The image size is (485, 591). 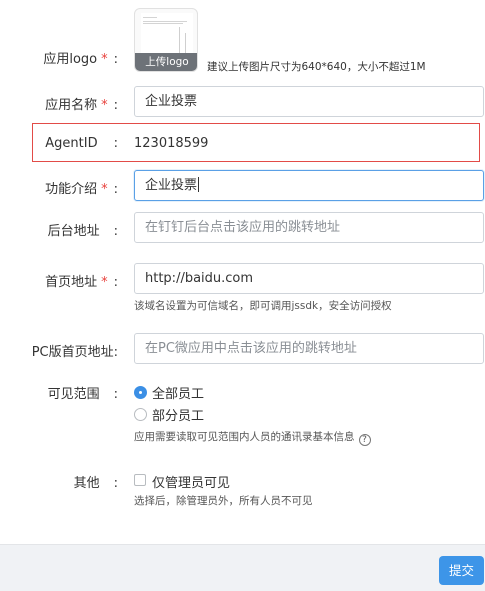 I want to click on logo-upload-area: 上传logo, so click(x=166, y=40).